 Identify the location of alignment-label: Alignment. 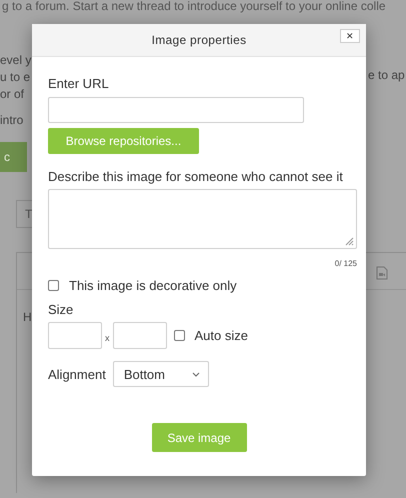
(77, 374).